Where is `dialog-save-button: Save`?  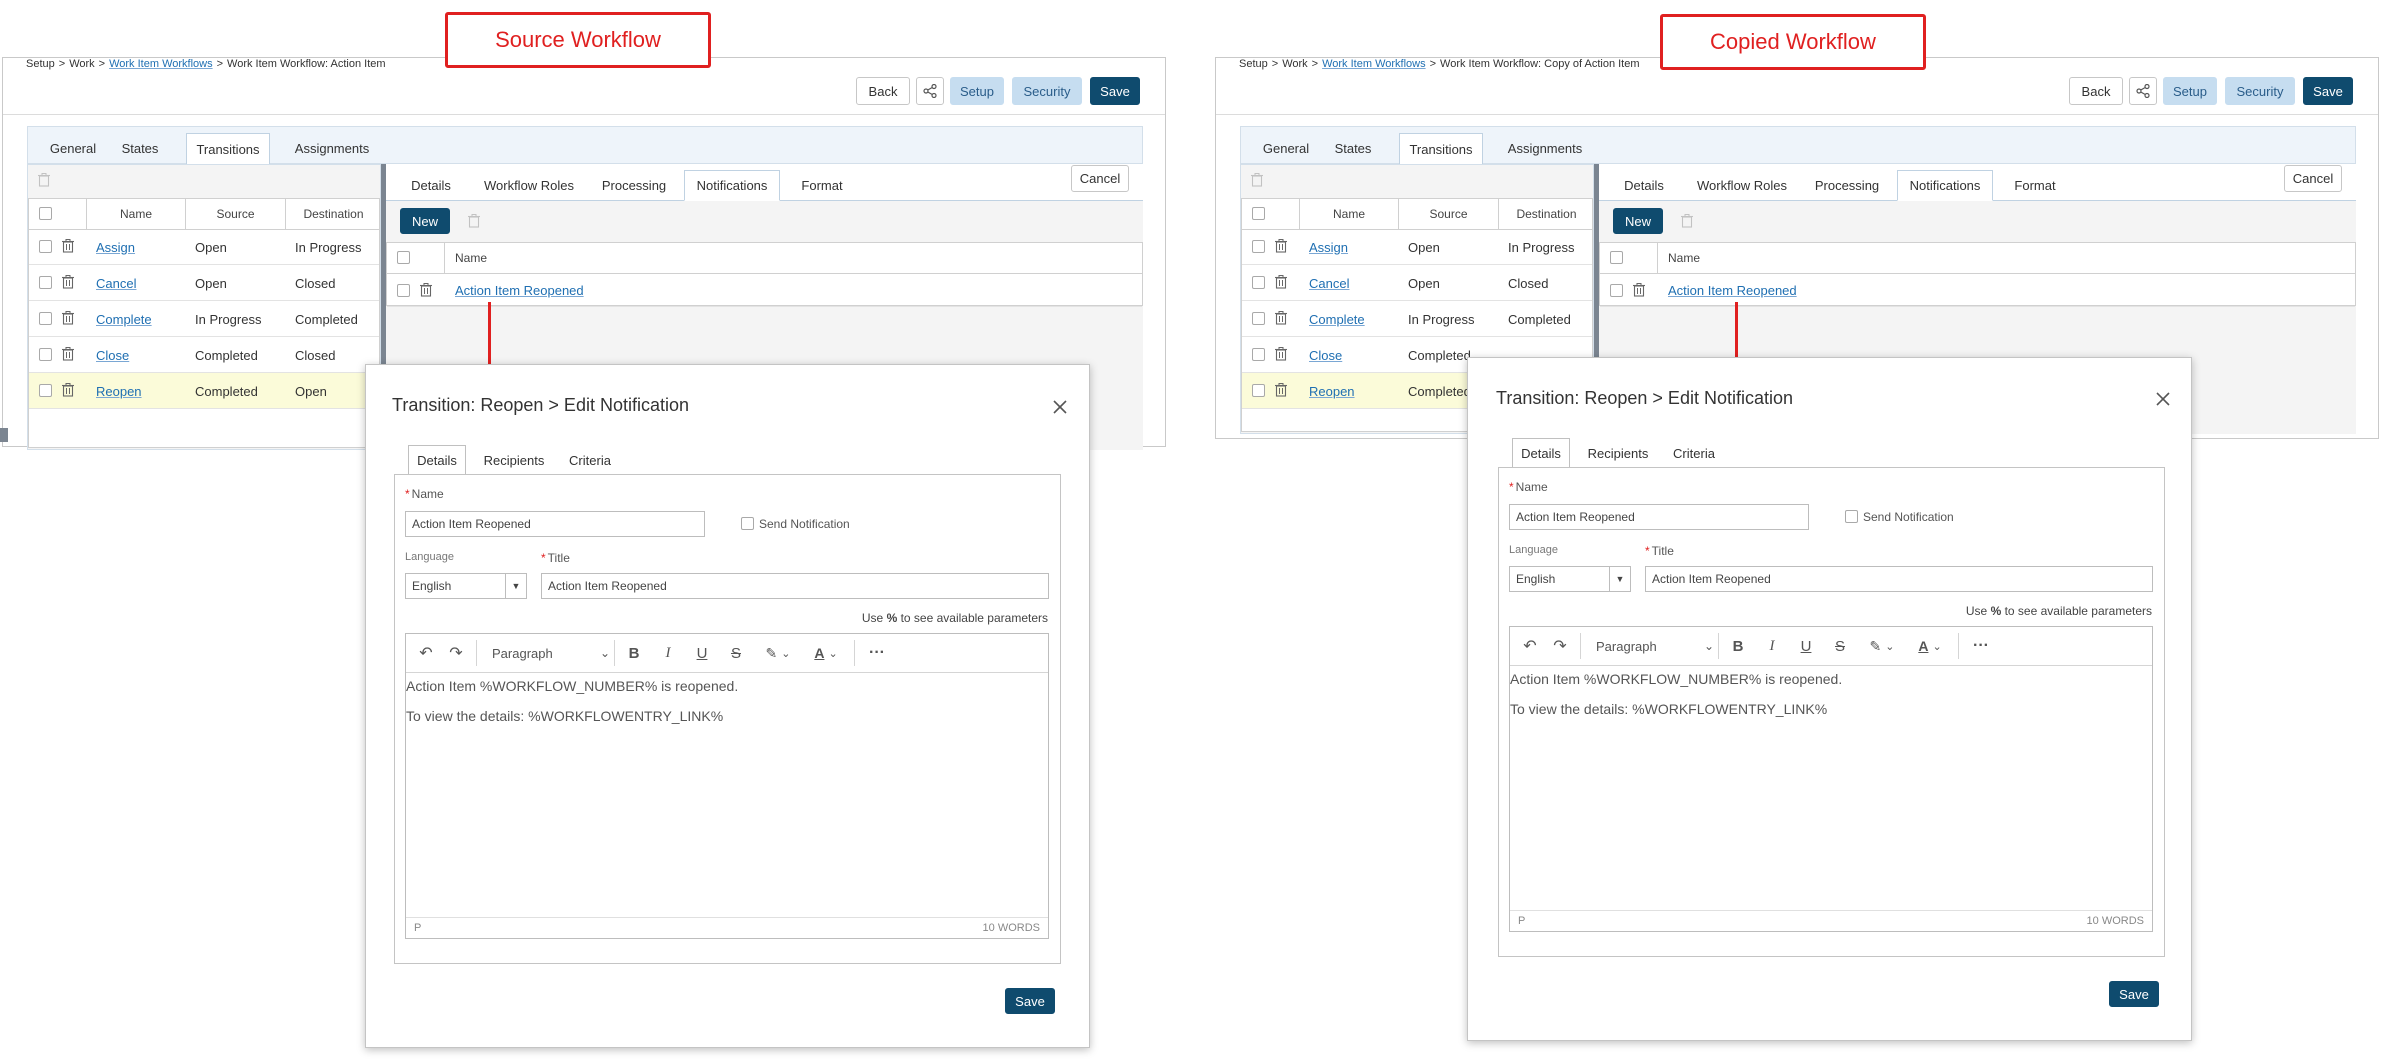 dialog-save-button: Save is located at coordinates (2134, 994).